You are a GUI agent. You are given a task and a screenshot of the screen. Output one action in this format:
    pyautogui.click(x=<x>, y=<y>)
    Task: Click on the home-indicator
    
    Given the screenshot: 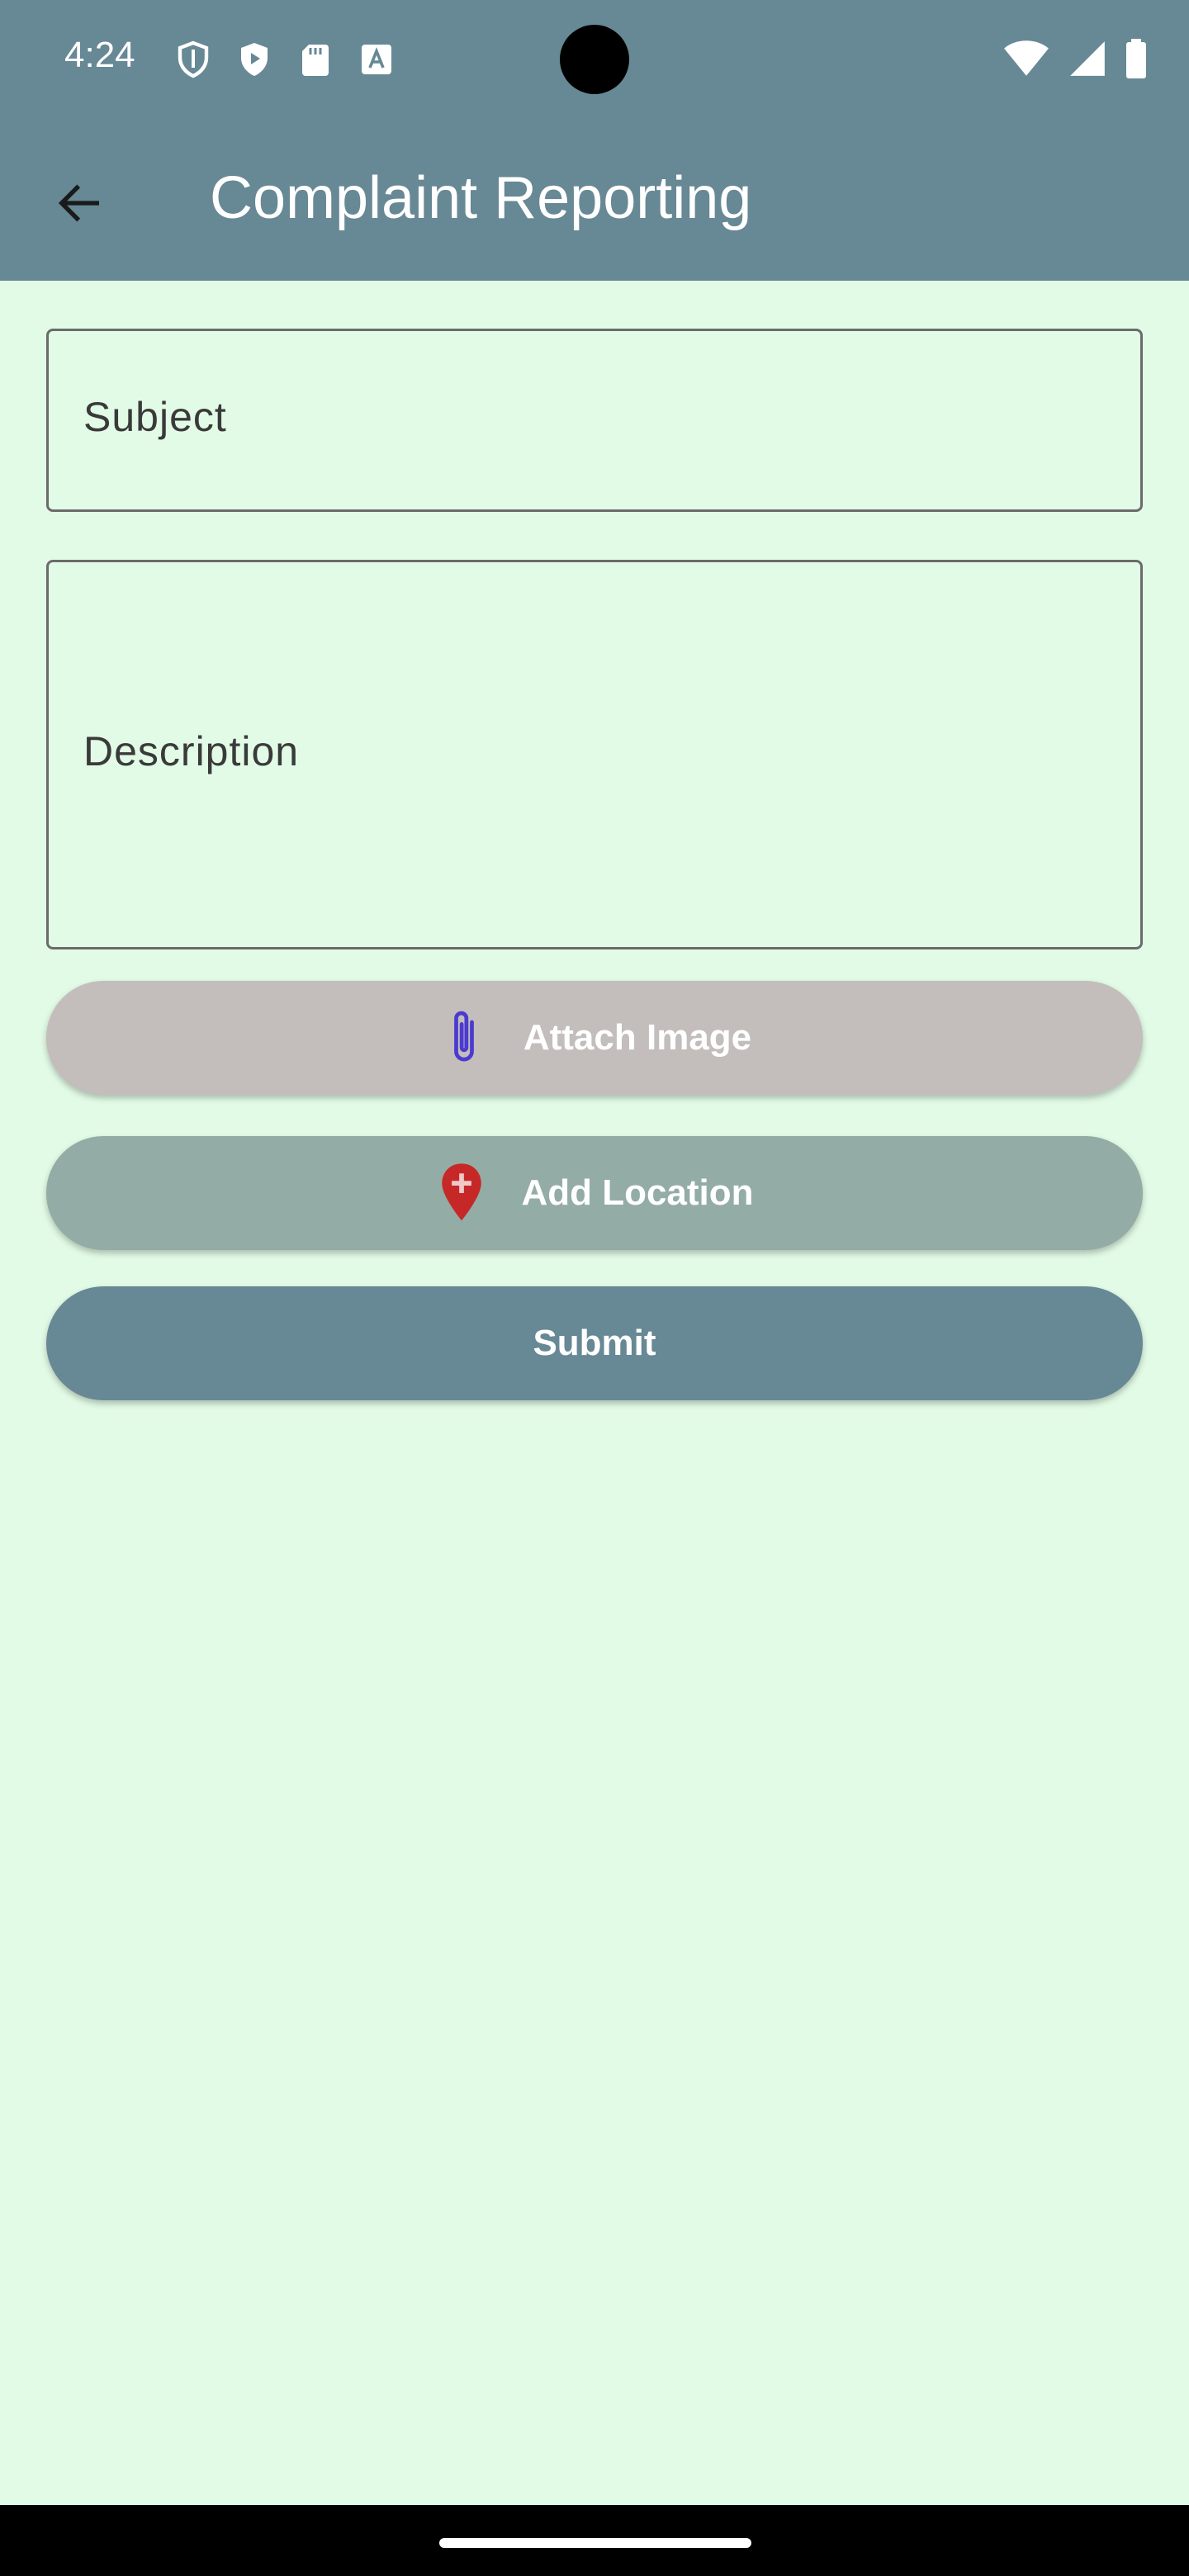 What is the action you would take?
    pyautogui.click(x=595, y=2543)
    